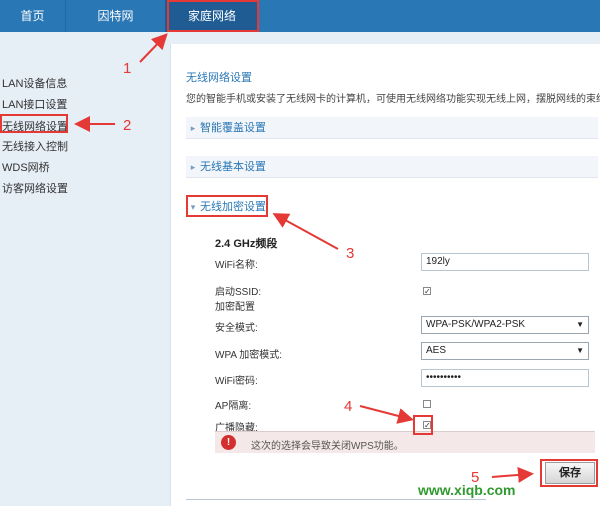 The height and width of the screenshot is (506, 600). I want to click on annotation-number-2: 2, so click(127, 125).